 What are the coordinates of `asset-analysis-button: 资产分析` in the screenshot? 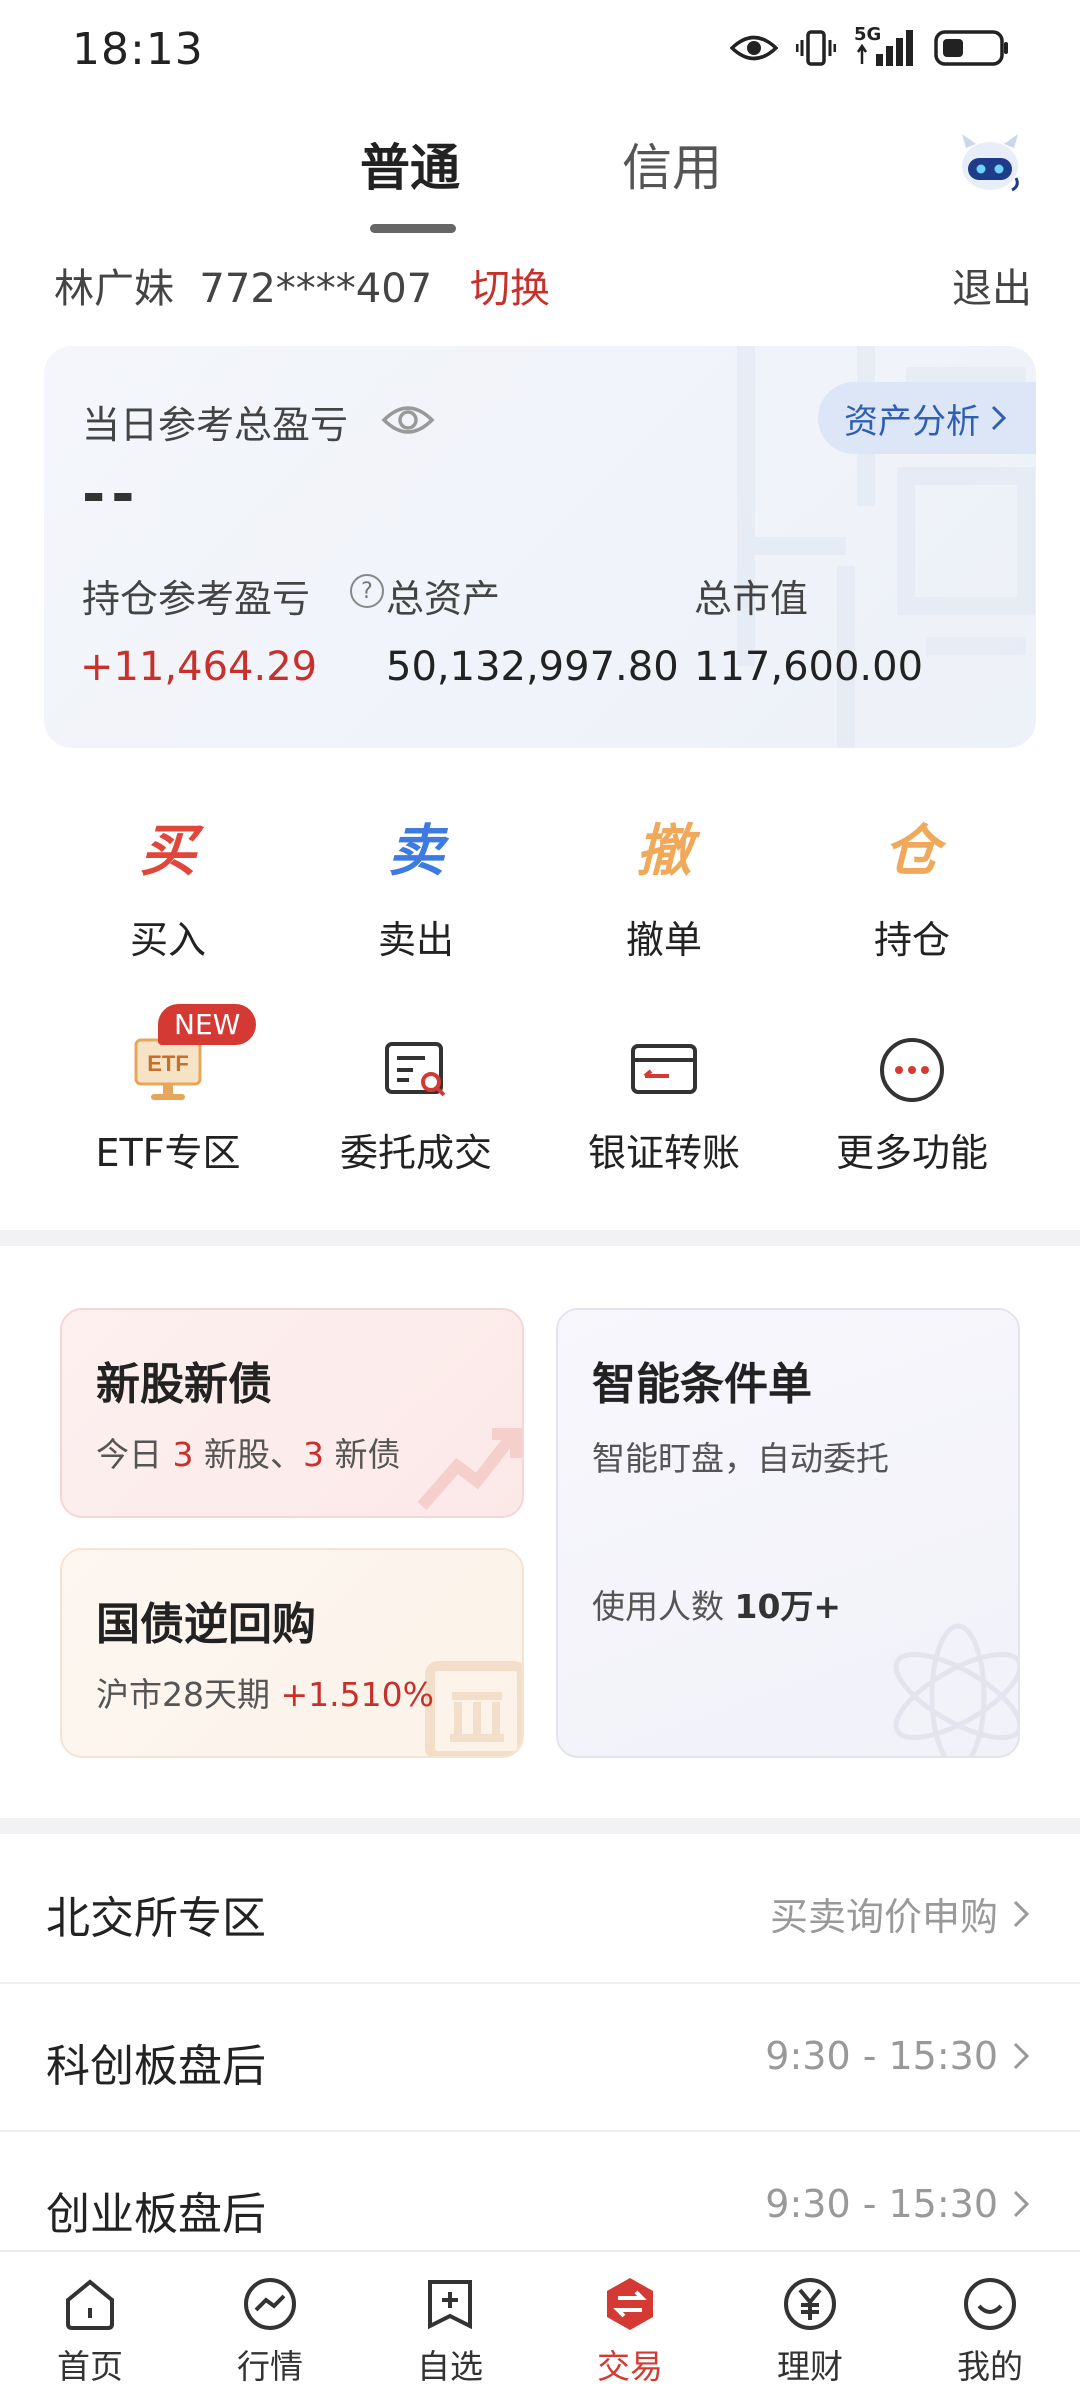 It's located at (927, 418).